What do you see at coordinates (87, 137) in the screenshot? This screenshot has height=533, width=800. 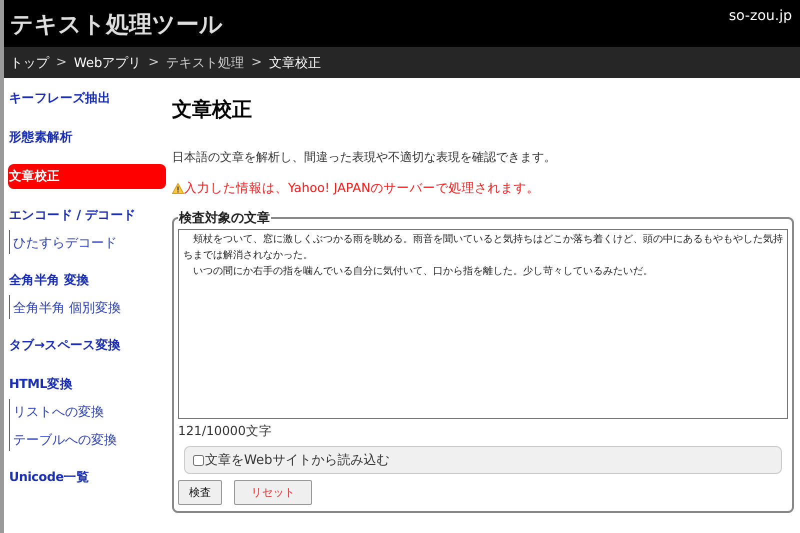 I see `sidebar-item: 形態素解析` at bounding box center [87, 137].